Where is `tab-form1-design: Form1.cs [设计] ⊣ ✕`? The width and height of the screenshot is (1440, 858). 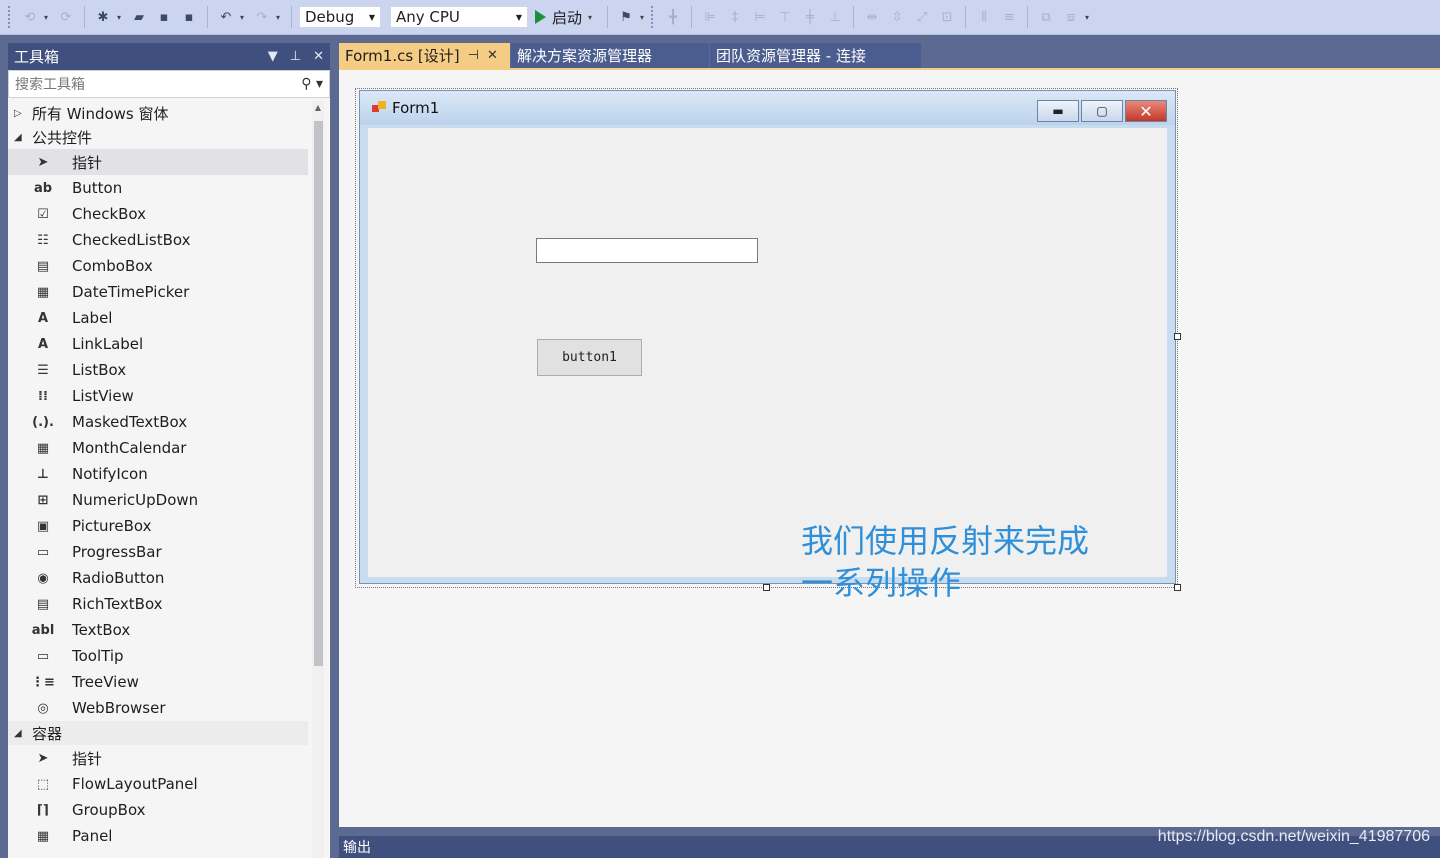
tab-form1-design: Form1.cs [设计] ⊣ ✕ is located at coordinates (425, 55).